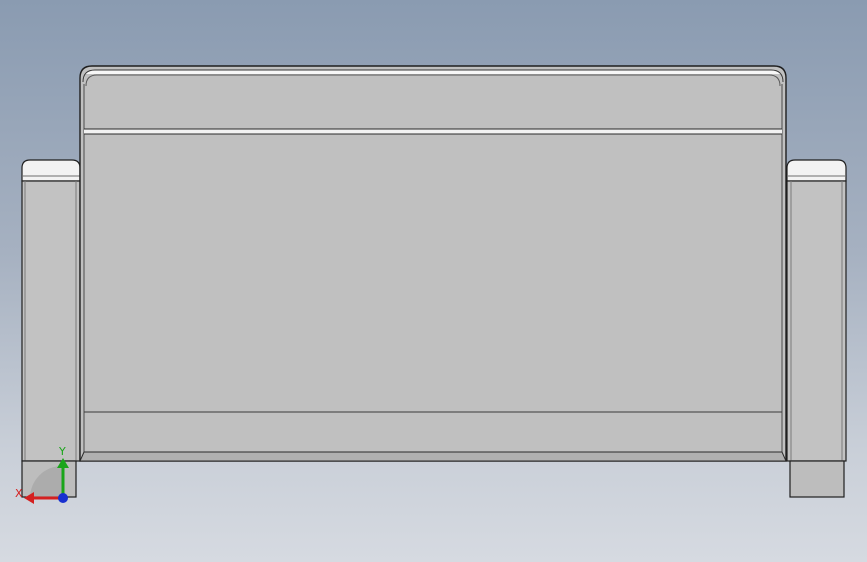  I want to click on triad-x-label: X, so click(19, 493).